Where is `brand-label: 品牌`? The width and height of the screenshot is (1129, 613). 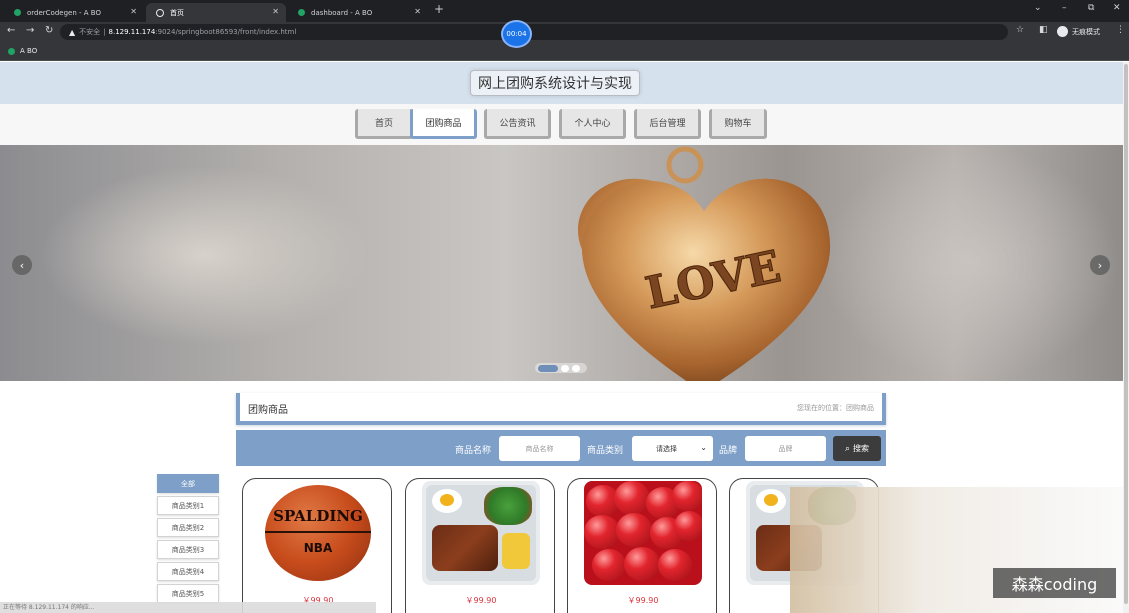
brand-label: 品牌 is located at coordinates (728, 451).